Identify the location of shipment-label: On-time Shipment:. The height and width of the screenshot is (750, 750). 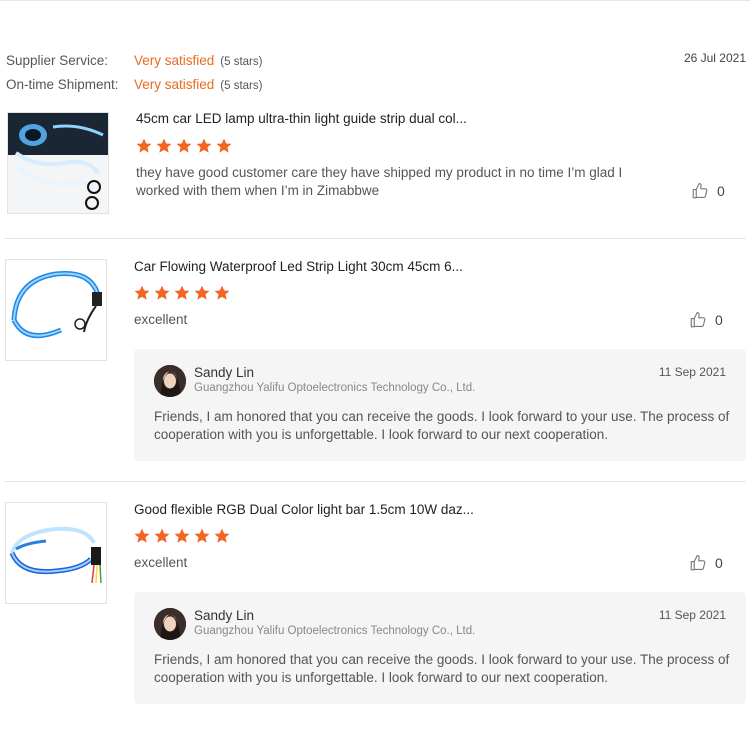
(62, 84).